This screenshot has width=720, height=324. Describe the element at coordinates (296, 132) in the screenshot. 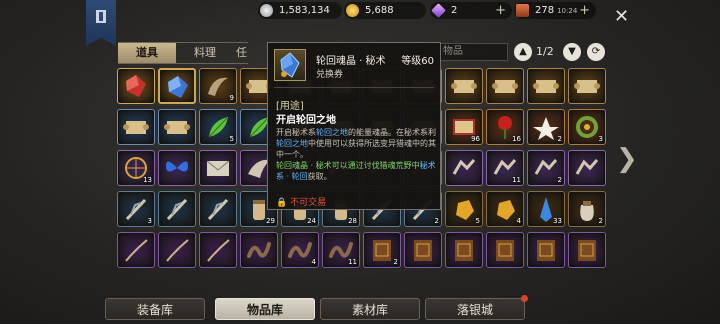

I see `desc-text: 开启秘术系` at that location.